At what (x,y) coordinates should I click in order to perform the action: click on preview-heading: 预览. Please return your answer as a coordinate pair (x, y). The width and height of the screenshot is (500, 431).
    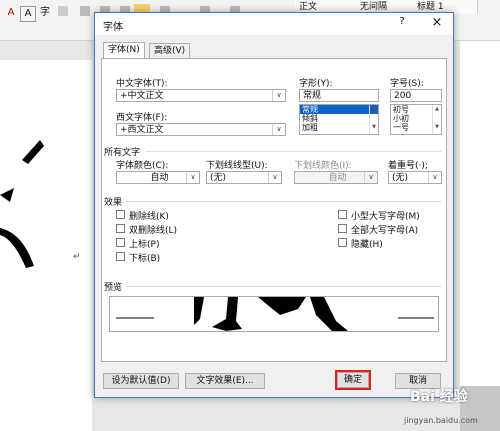
    Looking at the image, I should click on (113, 288).